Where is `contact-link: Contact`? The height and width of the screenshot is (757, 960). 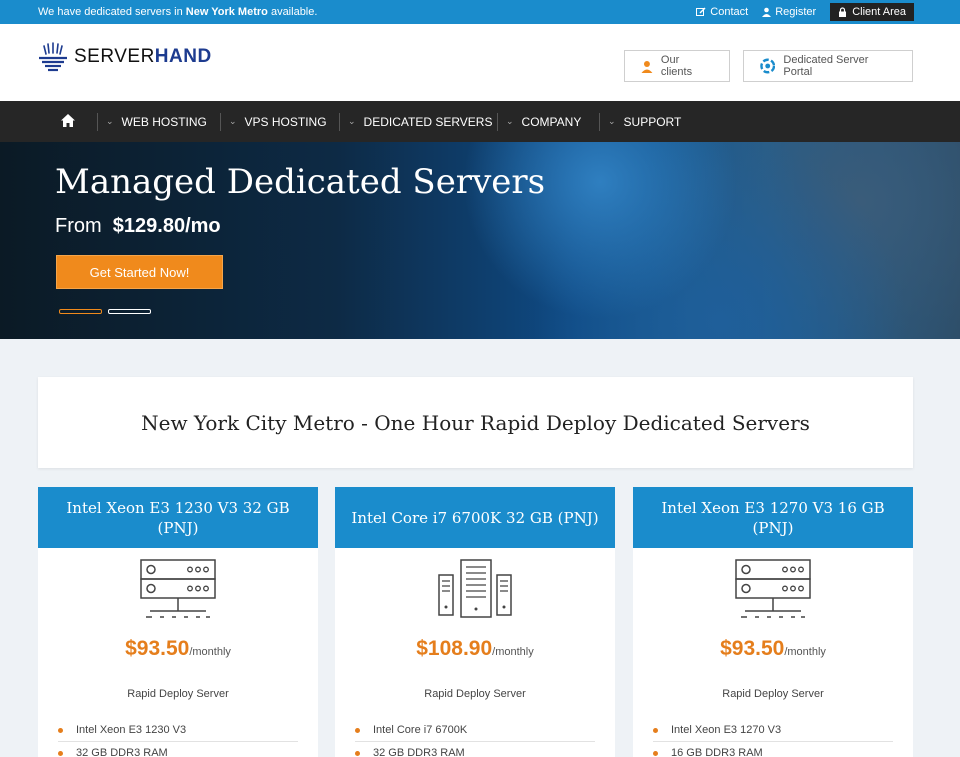
contact-link: Contact is located at coordinates (722, 12).